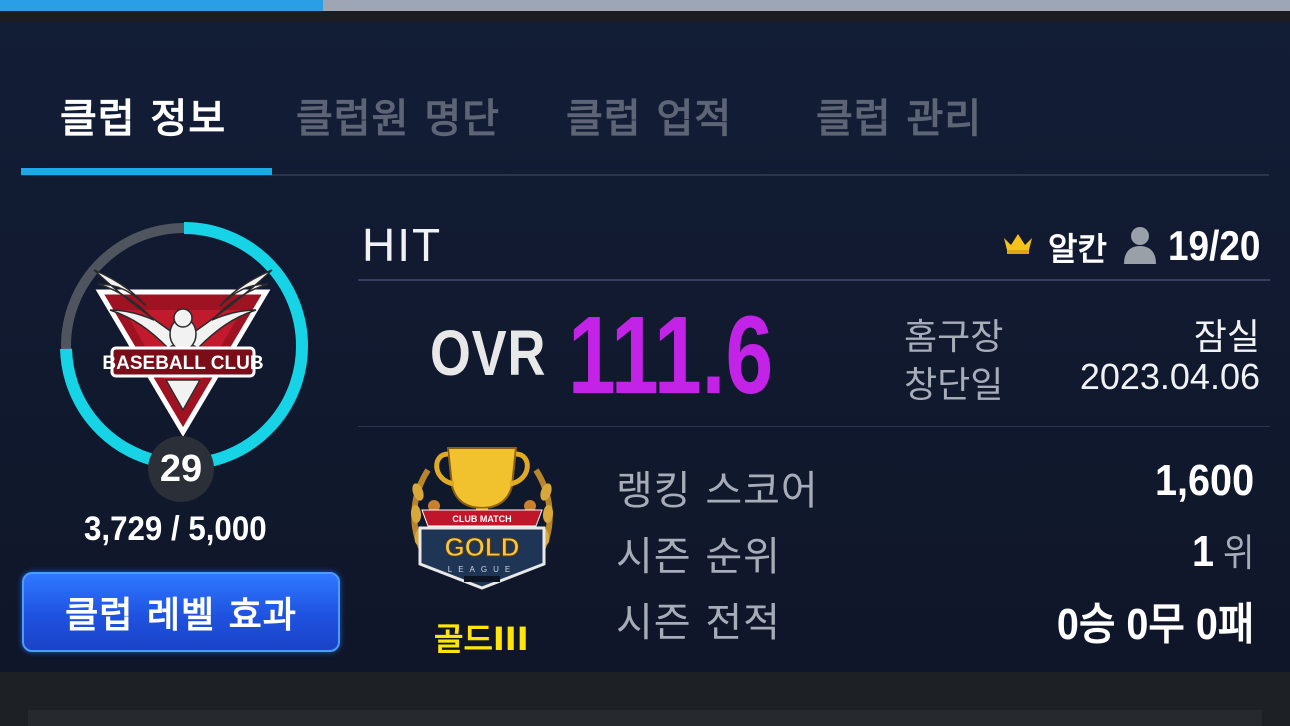  I want to click on emblem-text: BASEBALL CLUB, so click(182, 363).